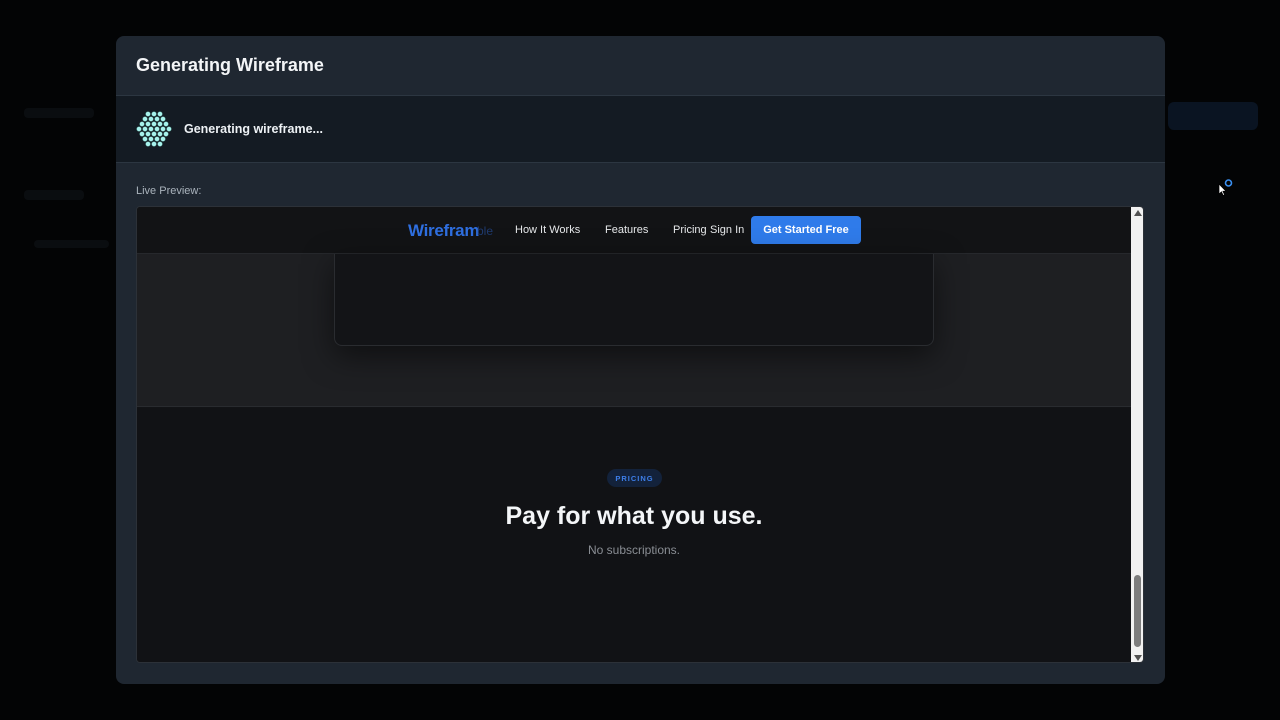 The height and width of the screenshot is (720, 1280). Describe the element at coordinates (1137, 434) in the screenshot. I see `preview-scrollbar` at that location.